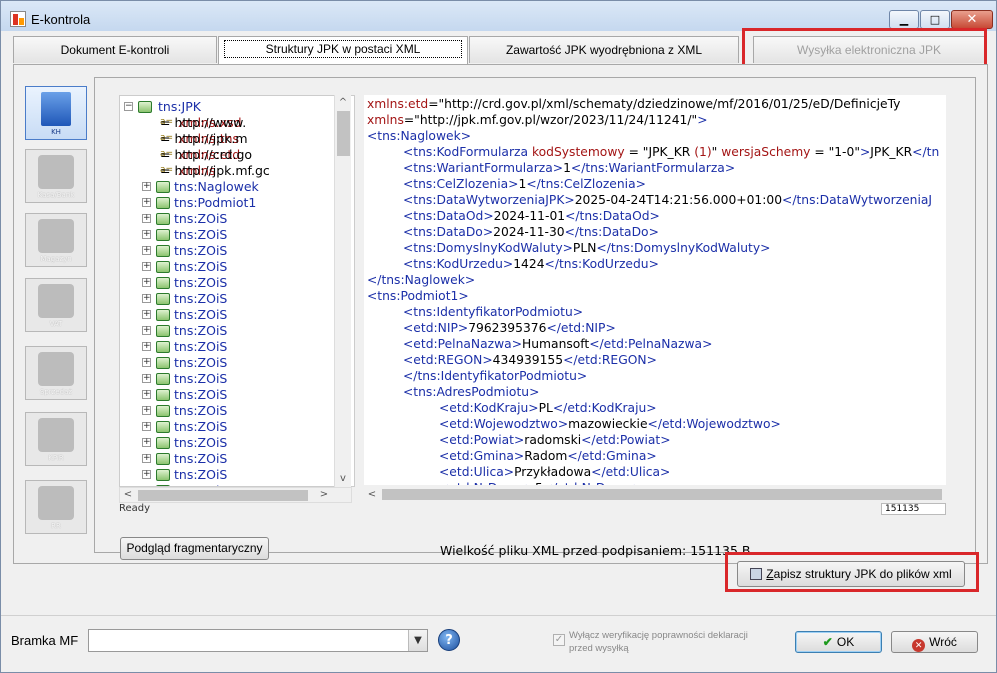 The width and height of the screenshot is (997, 673). I want to click on tab-dokument-e-kontroli: Dokument E-kontroli, so click(115, 49).